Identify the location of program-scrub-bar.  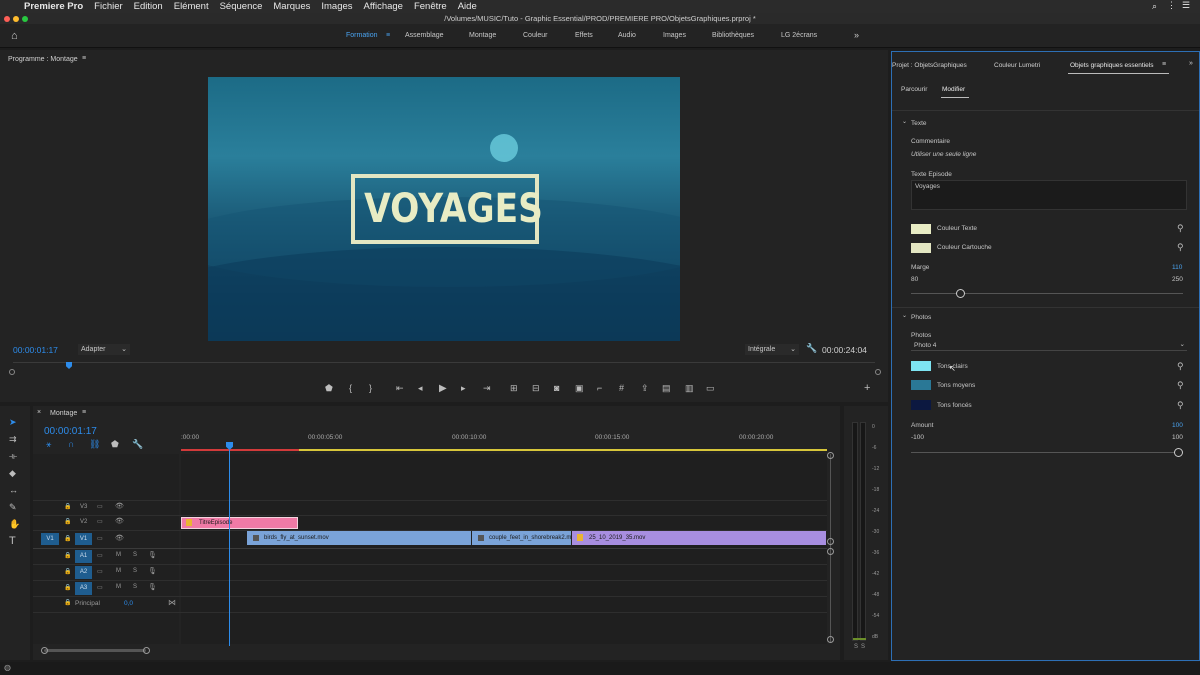
(444, 367).